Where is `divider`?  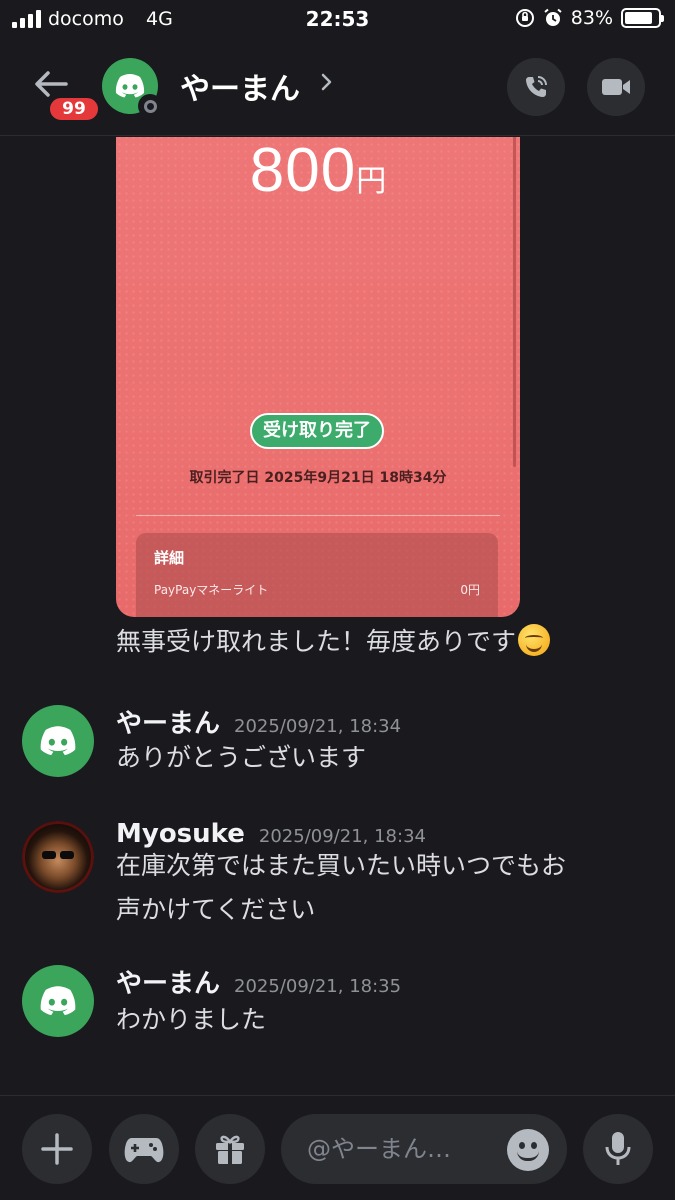
divider is located at coordinates (318, 515).